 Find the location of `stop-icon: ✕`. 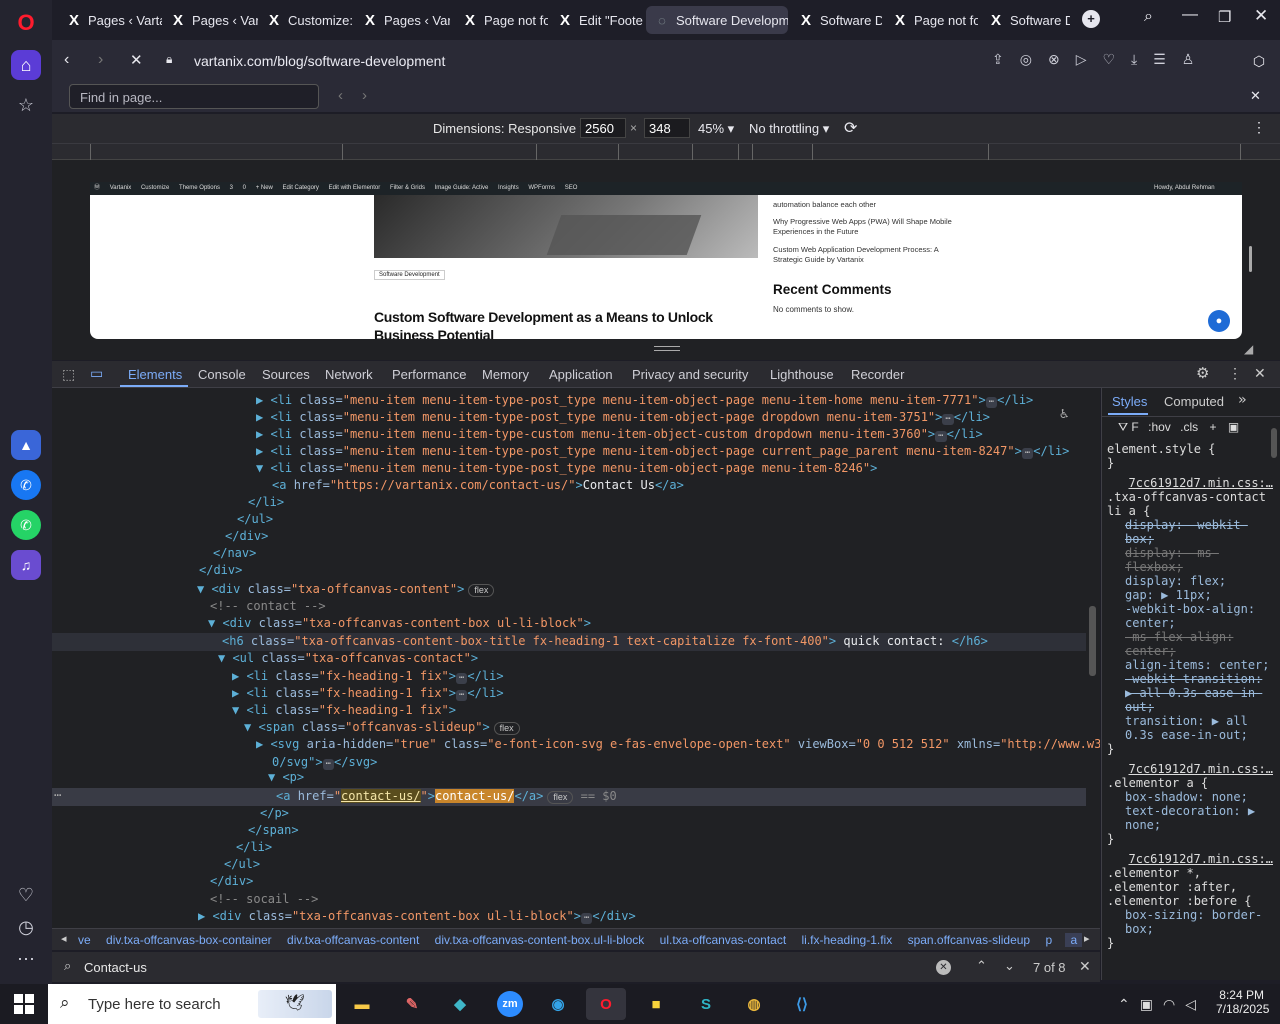

stop-icon: ✕ is located at coordinates (136, 60).